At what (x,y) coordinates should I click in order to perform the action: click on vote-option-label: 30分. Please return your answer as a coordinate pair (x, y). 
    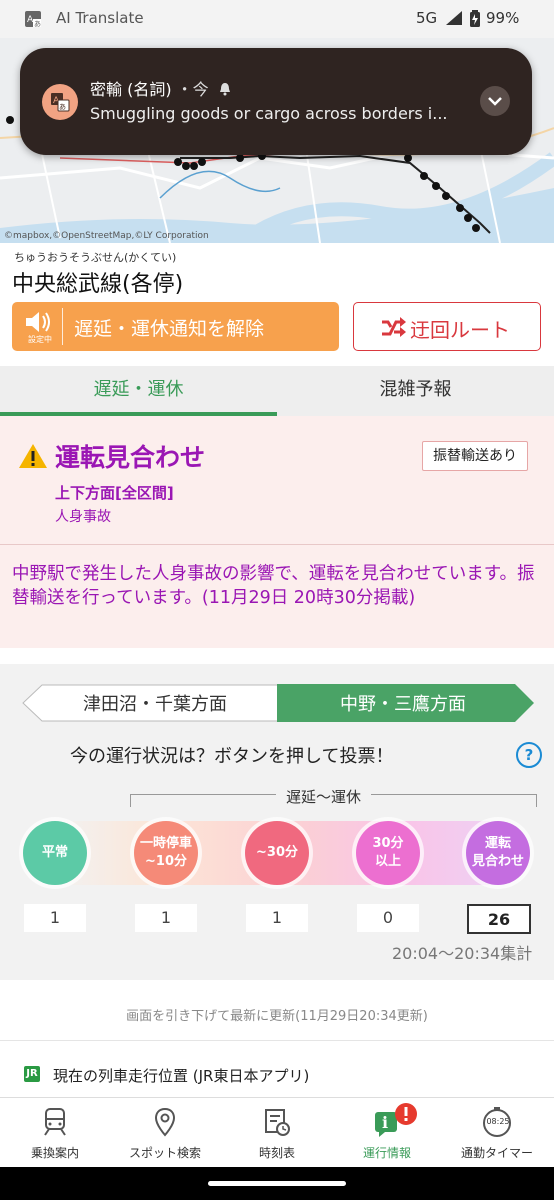
    Looking at the image, I should click on (388, 843).